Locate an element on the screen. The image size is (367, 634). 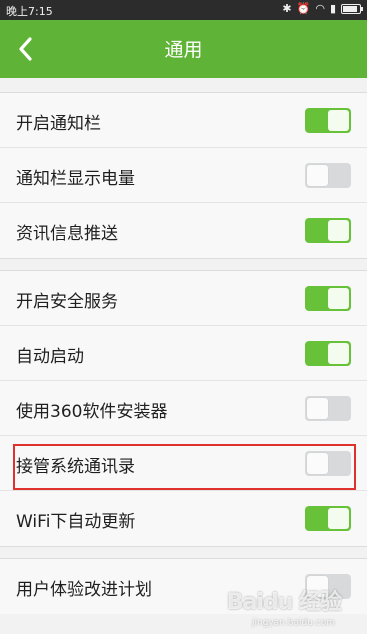
status-time: 晚上7:15 is located at coordinates (29, 11).